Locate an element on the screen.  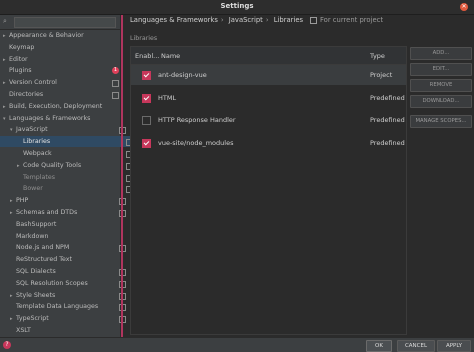
sidebar-item-label: Templates is located at coordinates (39, 177).